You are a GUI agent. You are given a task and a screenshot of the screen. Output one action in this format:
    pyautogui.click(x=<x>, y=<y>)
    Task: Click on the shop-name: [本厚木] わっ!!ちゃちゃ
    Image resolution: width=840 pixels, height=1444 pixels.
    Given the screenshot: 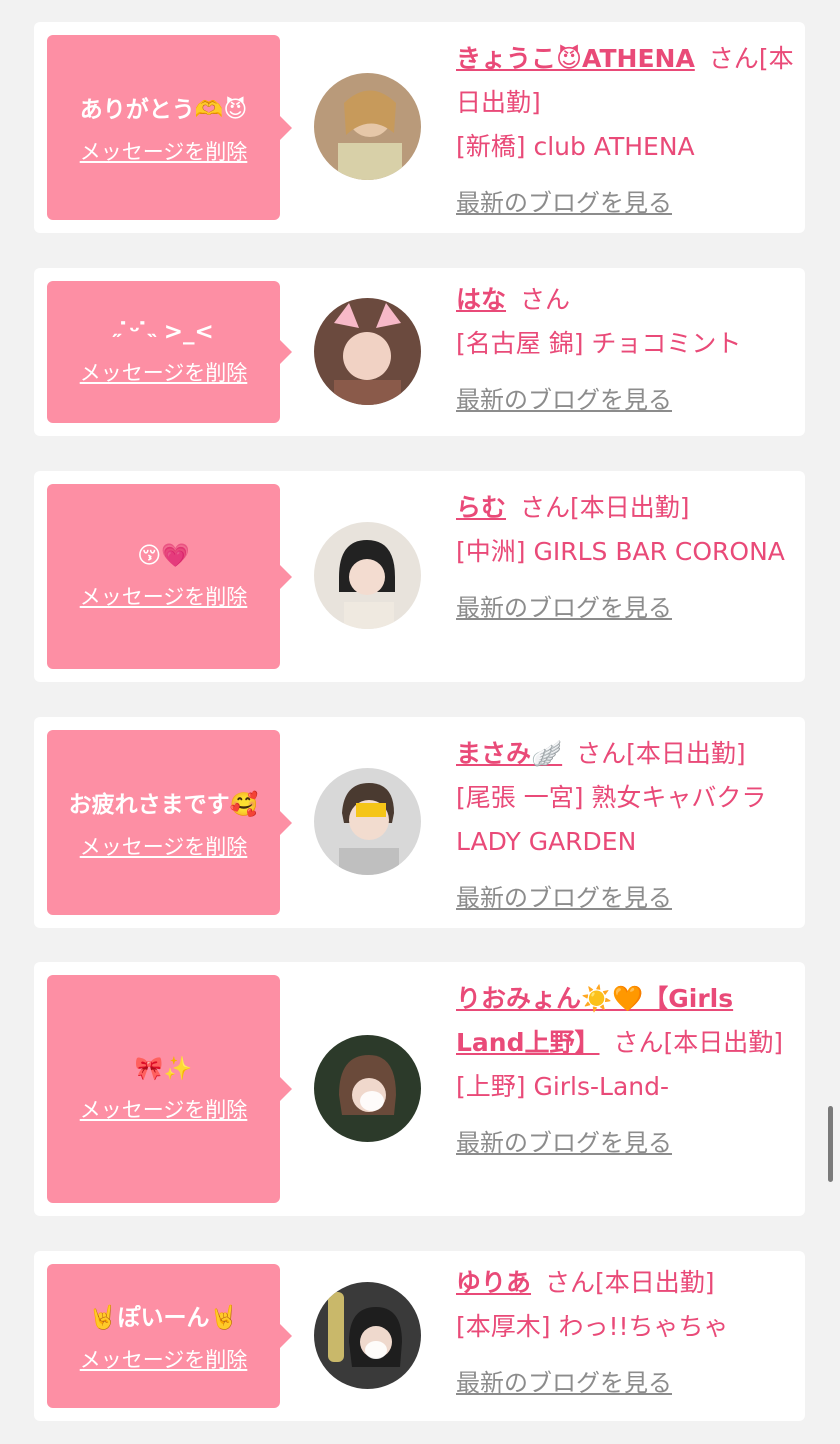 What is the action you would take?
    pyautogui.click(x=592, y=1326)
    